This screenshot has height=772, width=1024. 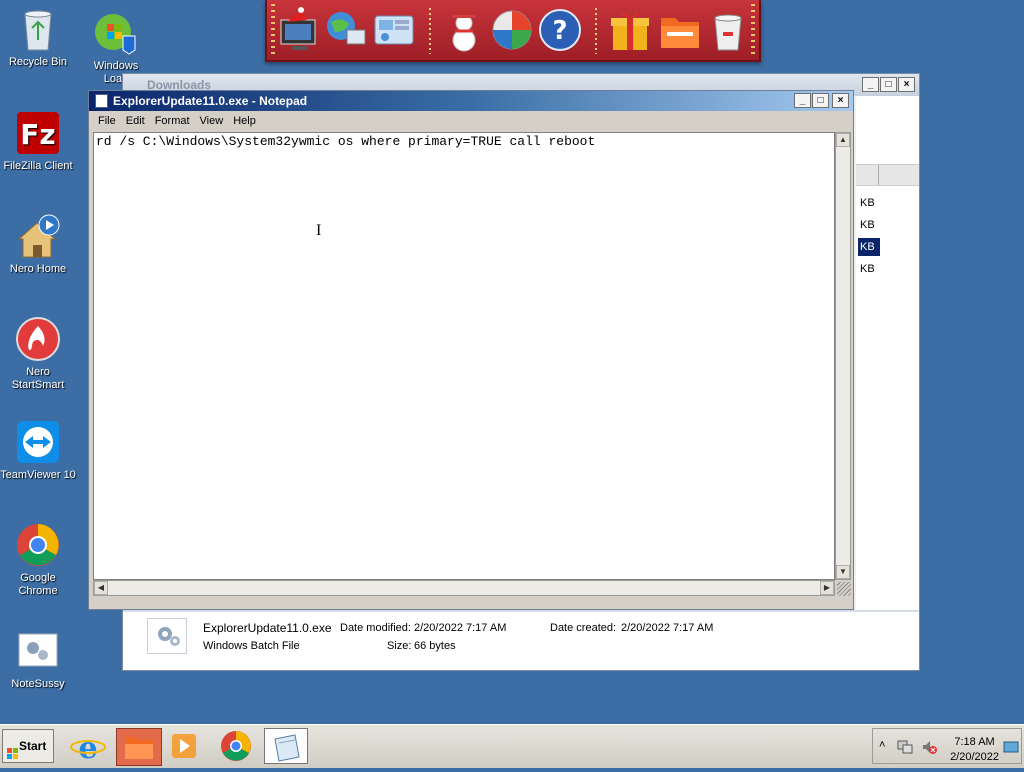 What do you see at coordinates (38, 269) in the screenshot?
I see `desktop-icon-label: Nero Home` at bounding box center [38, 269].